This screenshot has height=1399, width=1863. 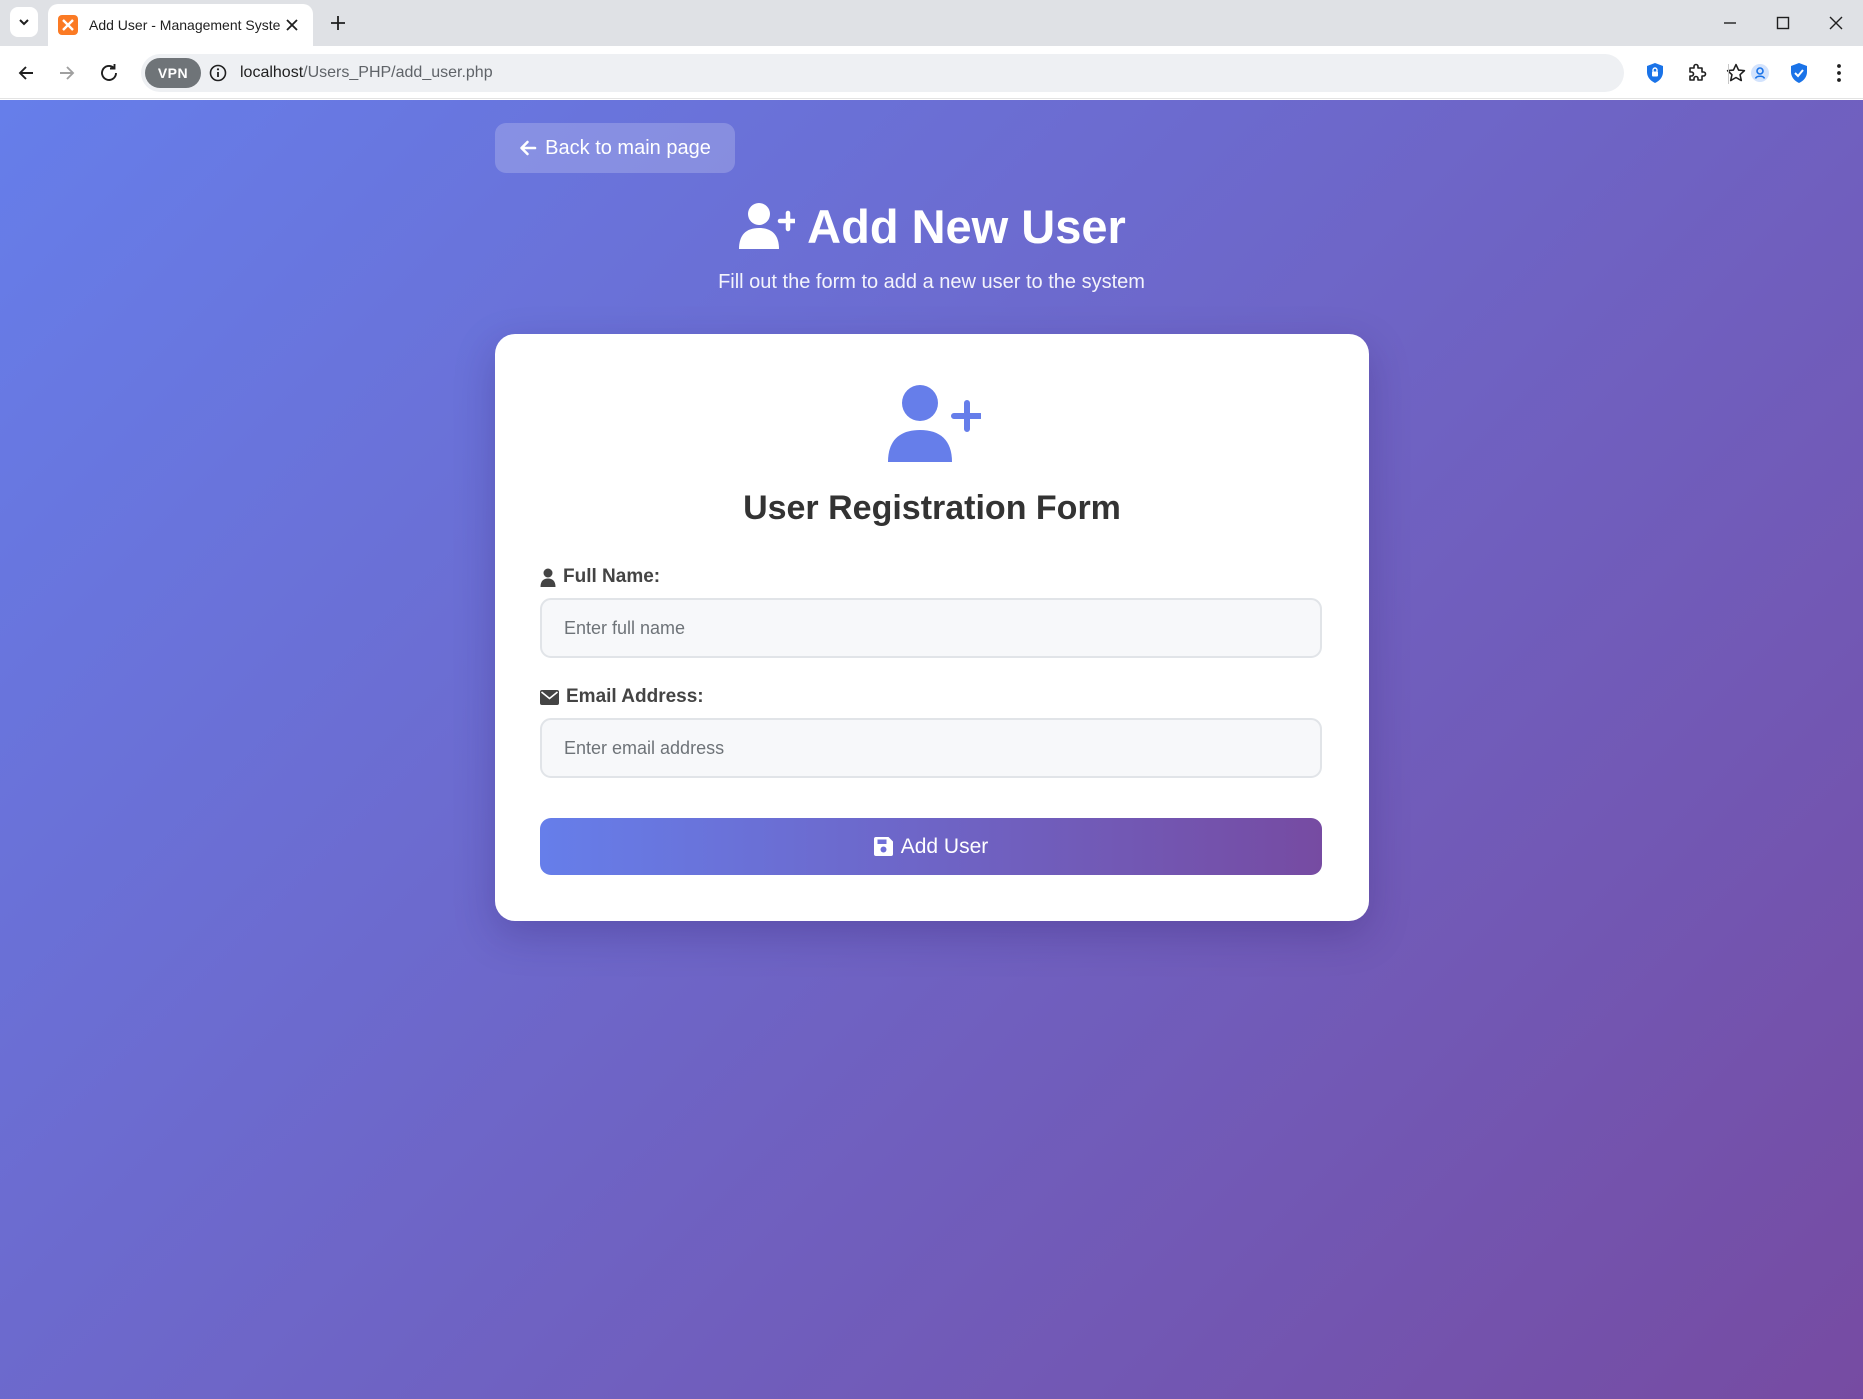 I want to click on add-user-label: Add User, so click(x=944, y=846).